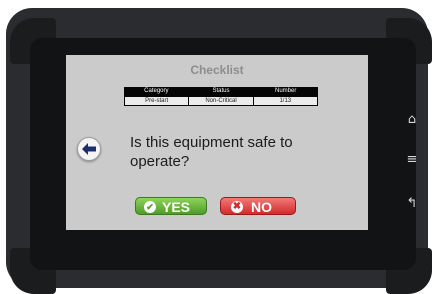  What do you see at coordinates (156, 91) in the screenshot?
I see `header-category: Category` at bounding box center [156, 91].